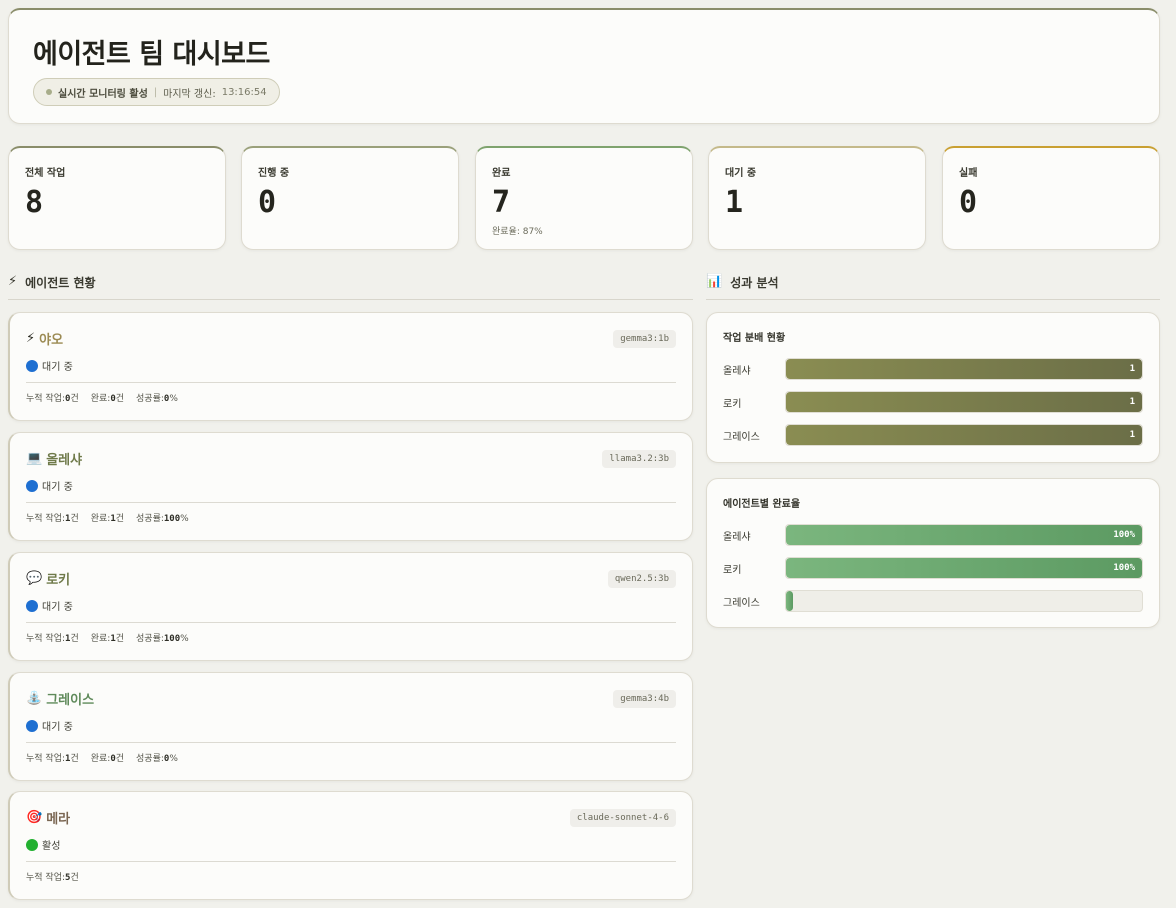 The height and width of the screenshot is (908, 1176). I want to click on metric-done: 완료:1건, so click(107, 639).